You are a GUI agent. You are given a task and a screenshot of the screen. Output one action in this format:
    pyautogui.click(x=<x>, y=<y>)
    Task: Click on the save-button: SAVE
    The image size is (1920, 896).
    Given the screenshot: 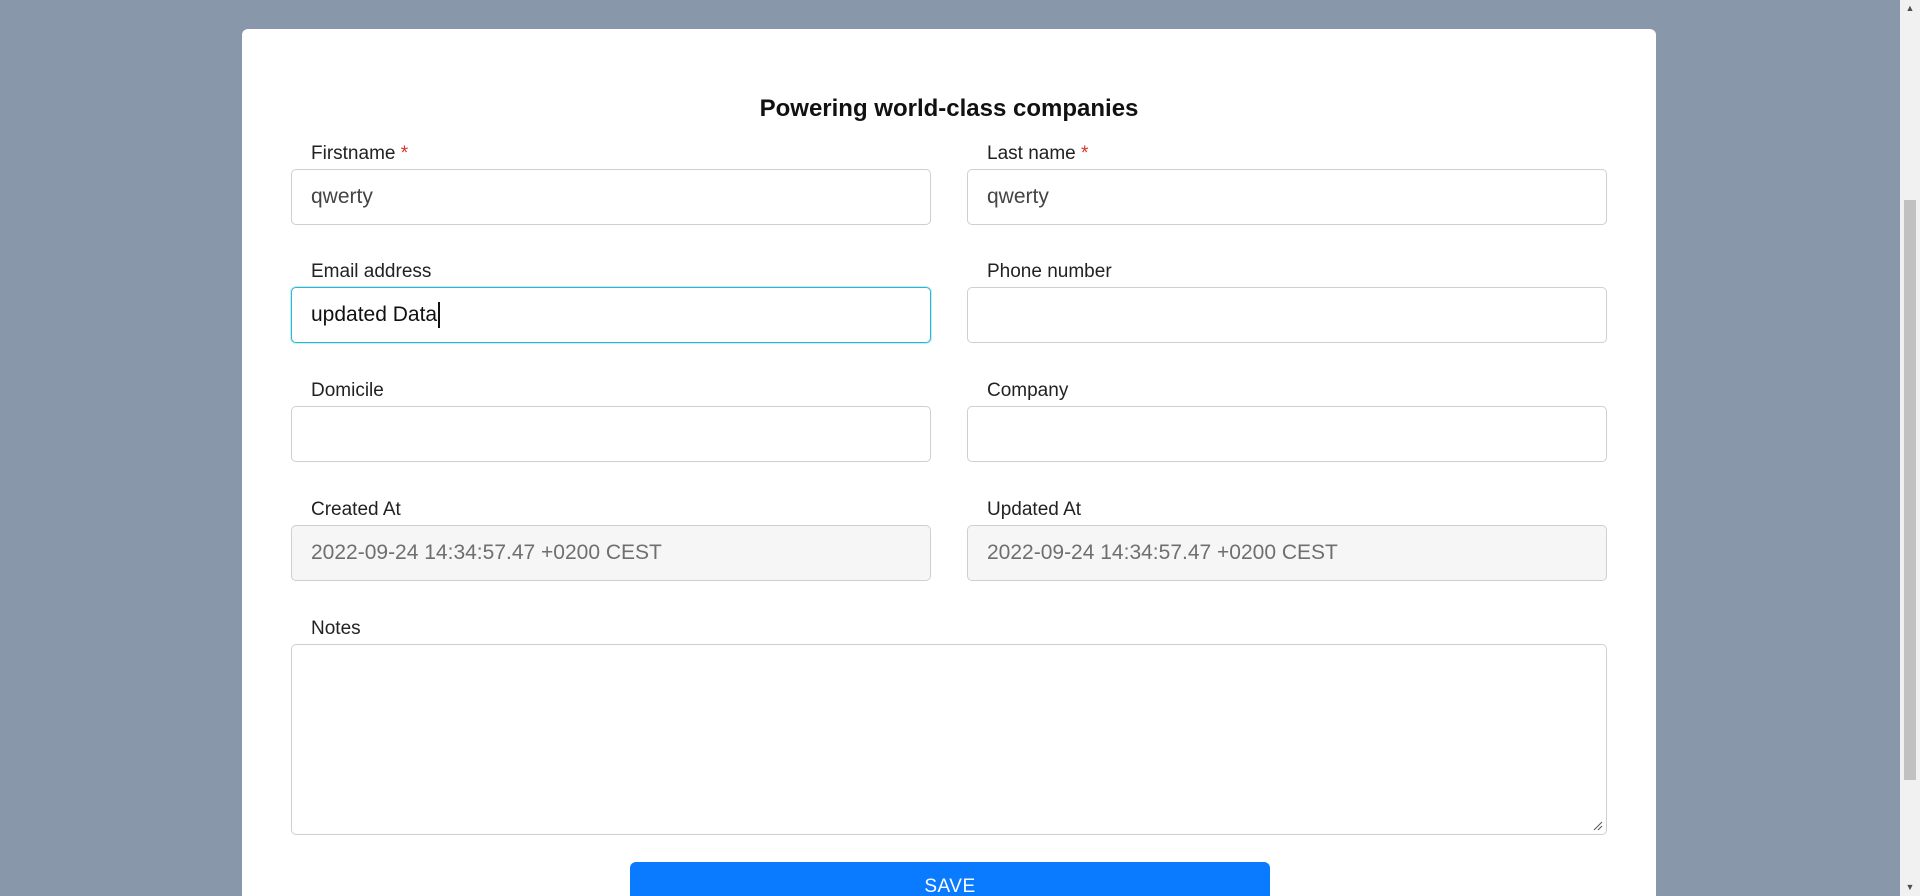 What is the action you would take?
    pyautogui.click(x=950, y=879)
    